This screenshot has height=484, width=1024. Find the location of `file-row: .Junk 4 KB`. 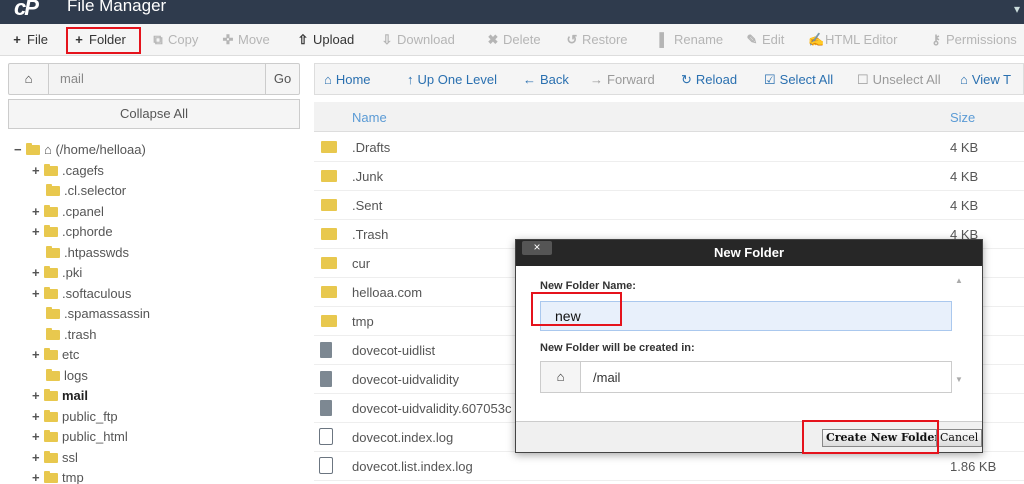

file-row: .Junk 4 KB is located at coordinates (669, 176).